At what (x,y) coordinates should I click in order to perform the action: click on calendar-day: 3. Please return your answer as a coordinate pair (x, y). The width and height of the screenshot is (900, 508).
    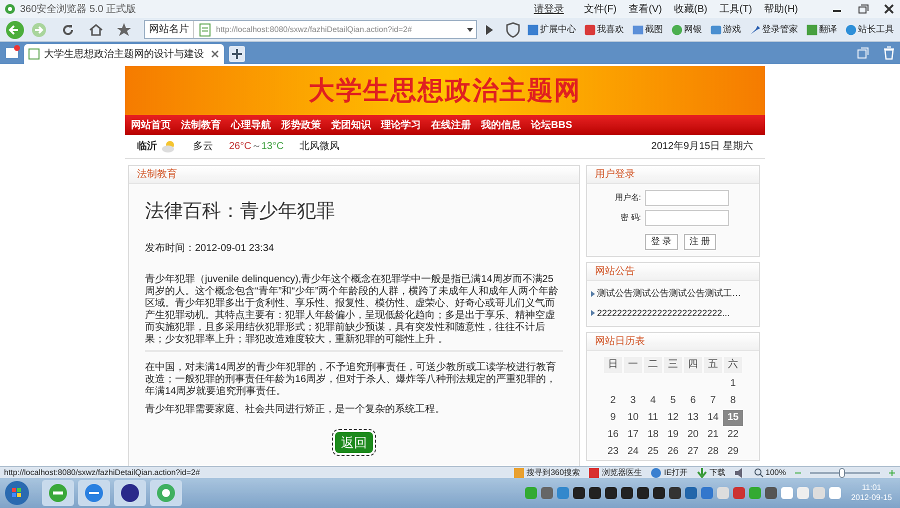
    Looking at the image, I should click on (633, 401).